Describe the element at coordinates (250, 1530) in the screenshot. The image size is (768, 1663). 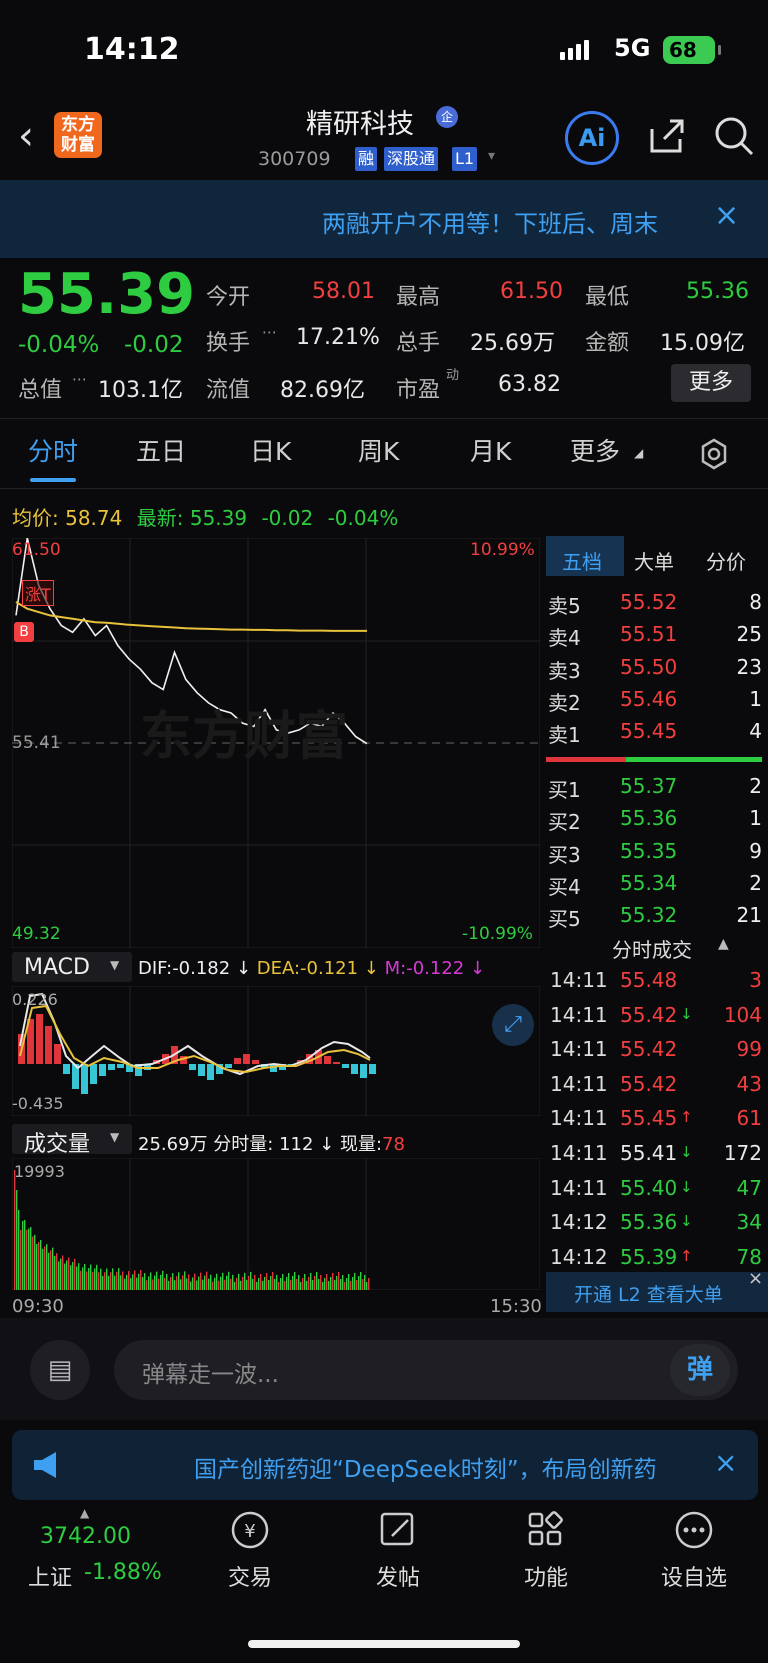
I see `yen-icon: ¥` at that location.